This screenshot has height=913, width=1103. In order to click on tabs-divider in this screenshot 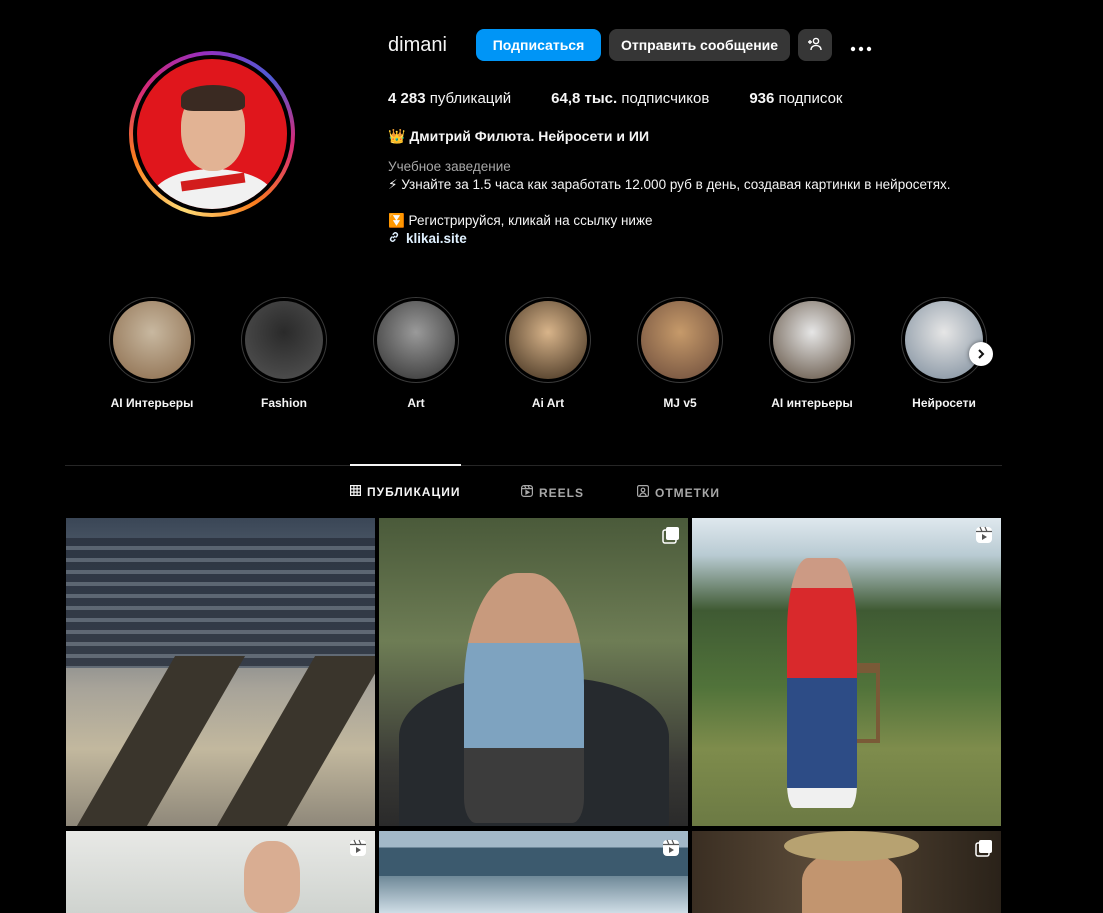, I will do `click(533, 465)`.